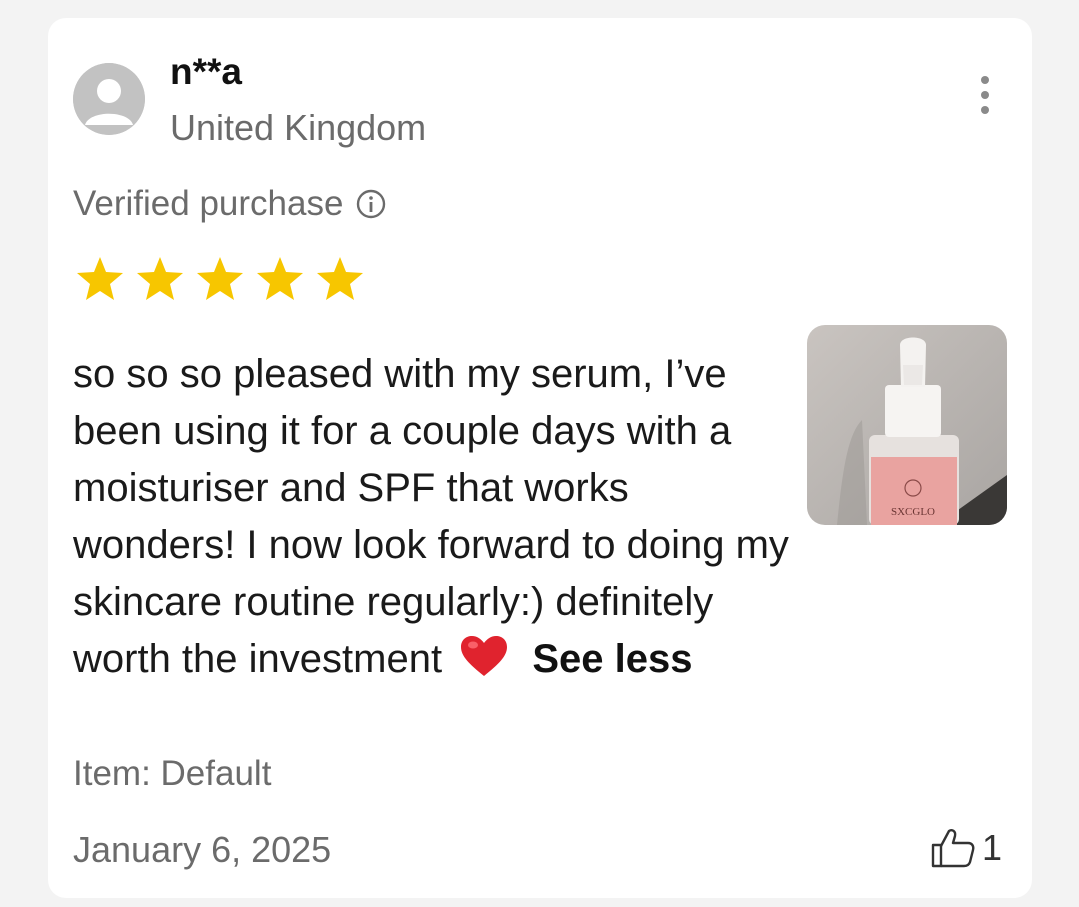 This screenshot has height=907, width=1079. What do you see at coordinates (913, 512) in the screenshot?
I see `photo-brand-text: SXCGLO` at bounding box center [913, 512].